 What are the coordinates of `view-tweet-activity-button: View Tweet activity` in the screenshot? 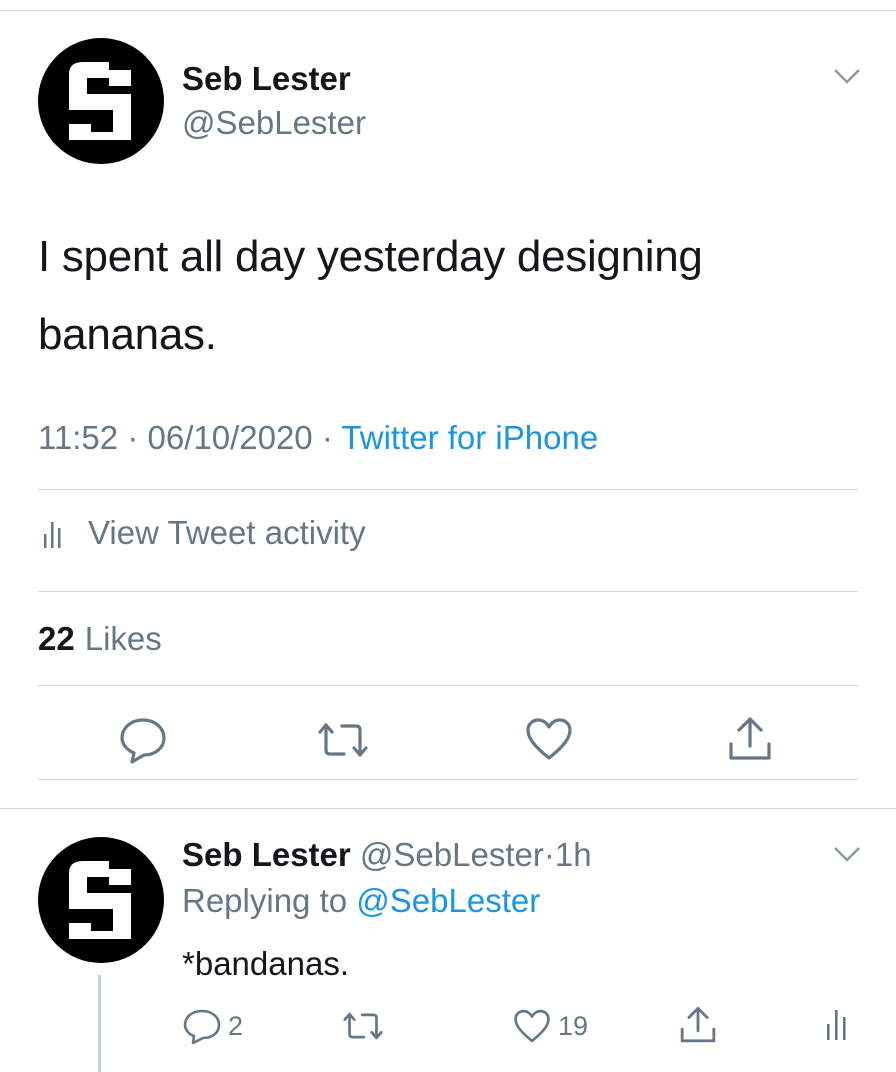 It's located at (202, 533).